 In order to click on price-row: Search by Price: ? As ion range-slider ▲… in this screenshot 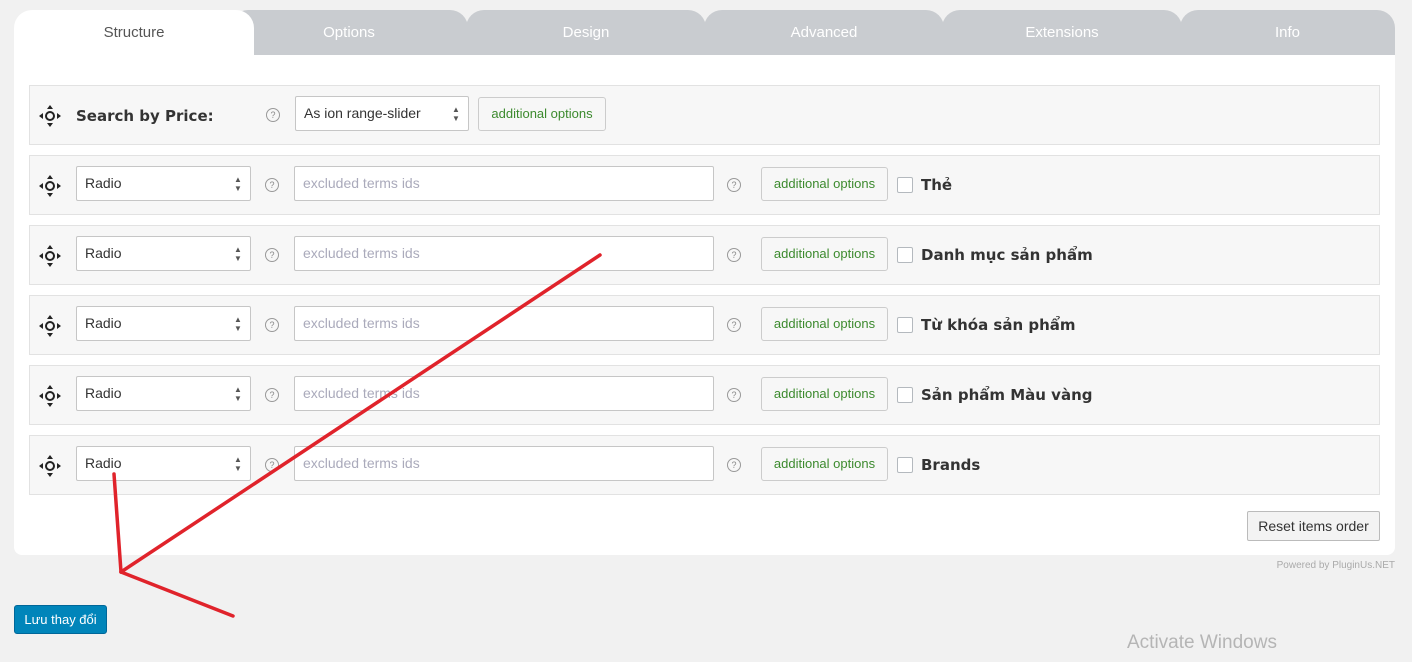, I will do `click(704, 115)`.